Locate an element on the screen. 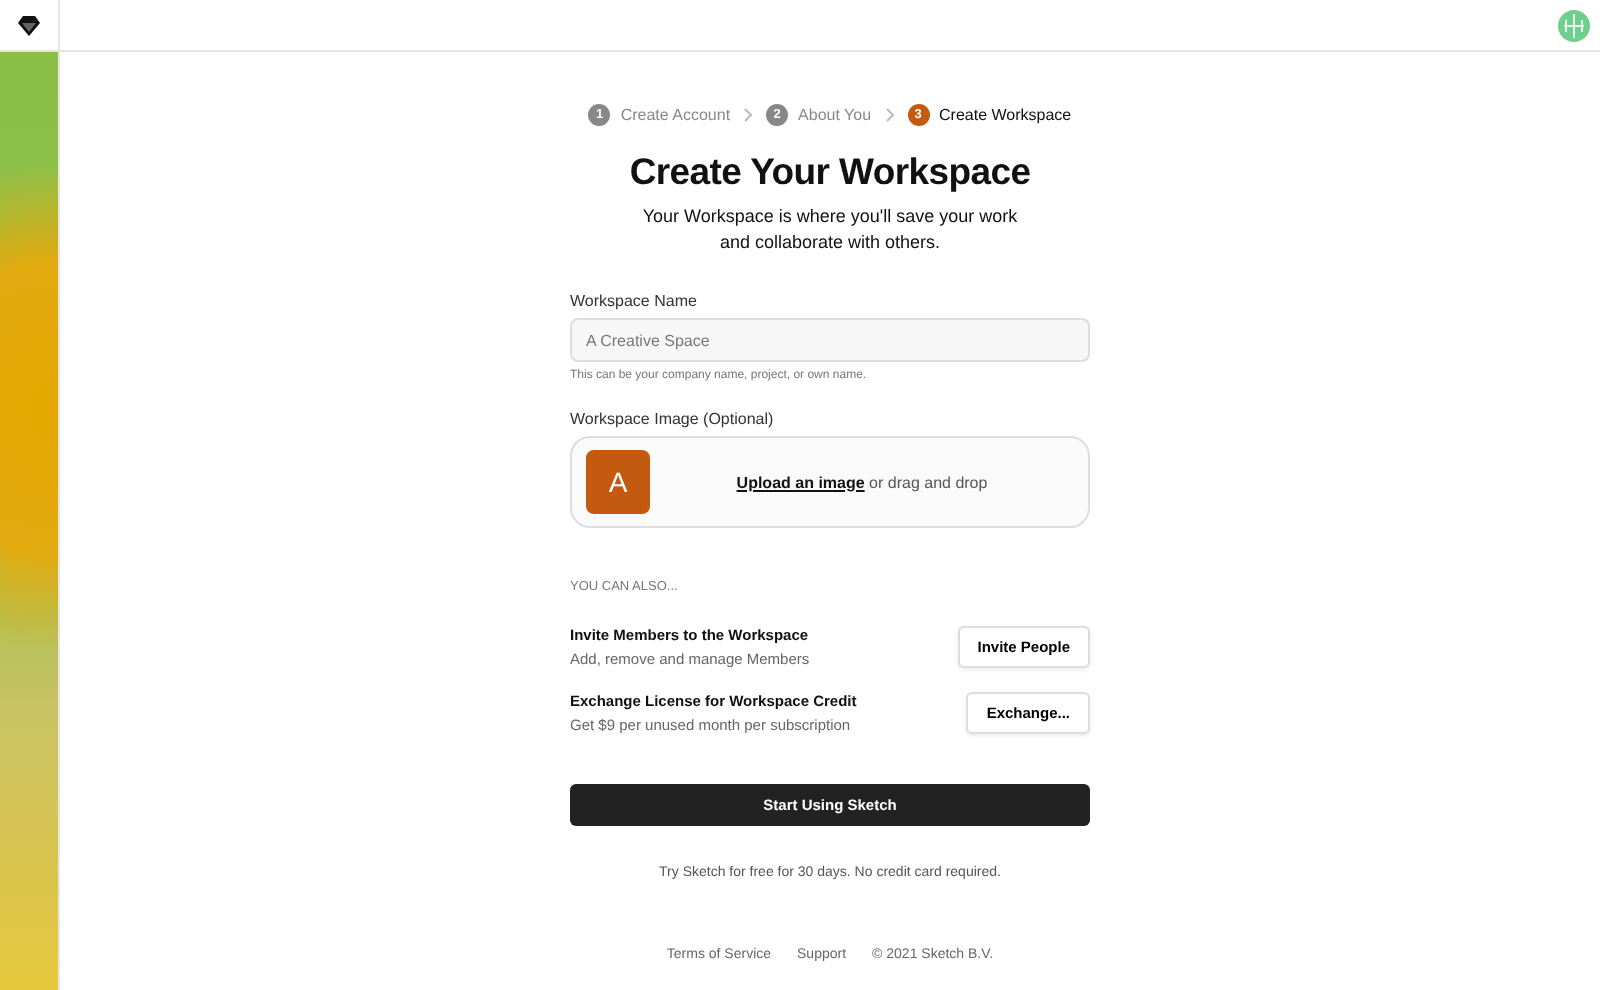 This screenshot has height=990, width=1600. image-drop-zone: A Upload an image or drag and drop is located at coordinates (830, 482).